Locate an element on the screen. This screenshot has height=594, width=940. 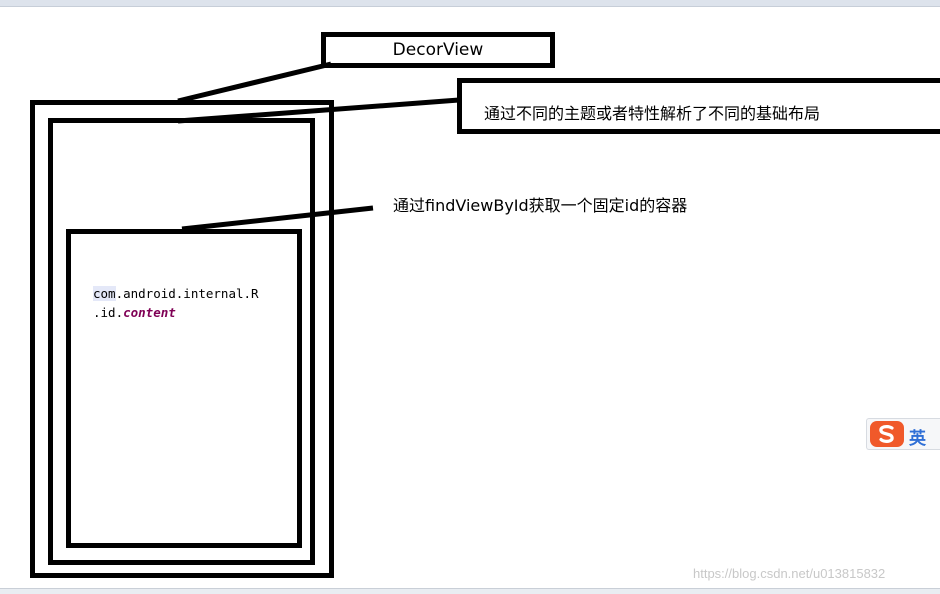
ime-mode-label: 英 is located at coordinates (917, 436).